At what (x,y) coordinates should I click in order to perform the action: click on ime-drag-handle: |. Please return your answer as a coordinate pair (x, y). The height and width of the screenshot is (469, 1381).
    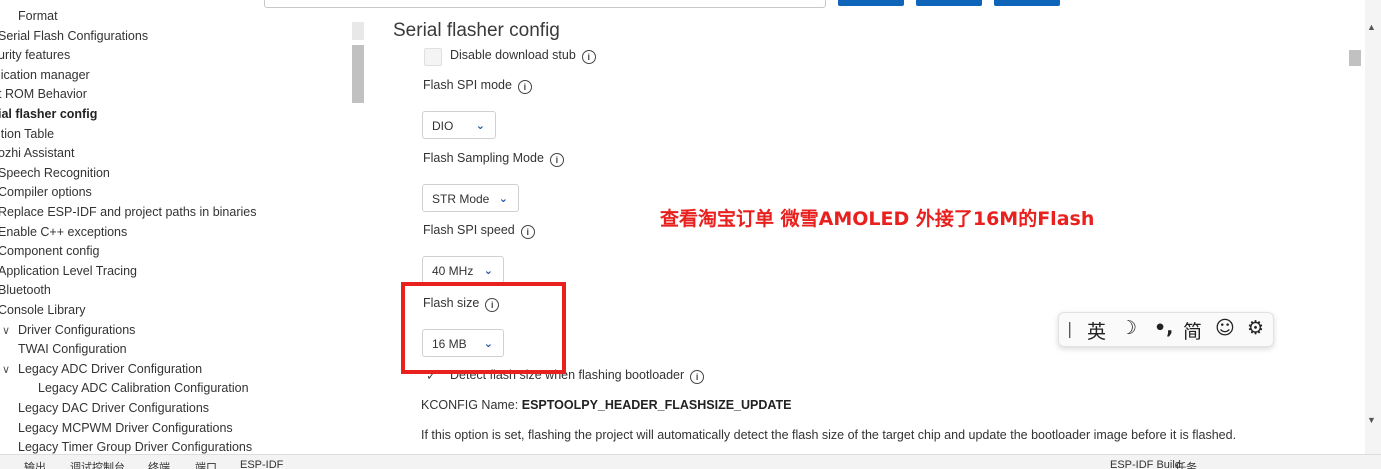
    Looking at the image, I should click on (1069, 328).